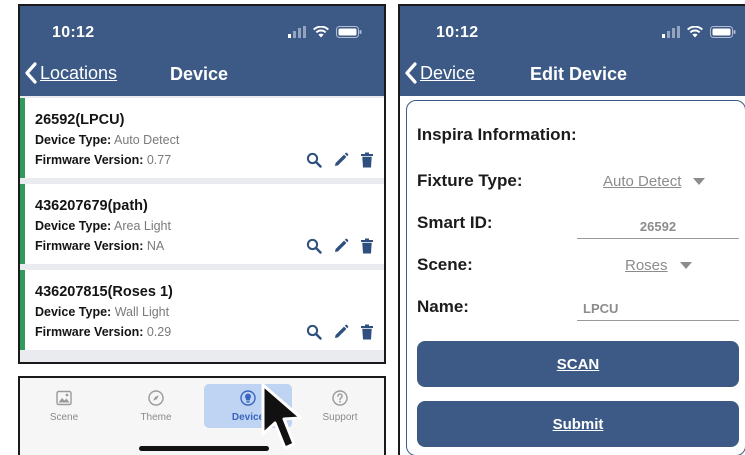 The height and width of the screenshot is (455, 745). What do you see at coordinates (282, 416) in the screenshot?
I see `mouse-pointer-icon` at bounding box center [282, 416].